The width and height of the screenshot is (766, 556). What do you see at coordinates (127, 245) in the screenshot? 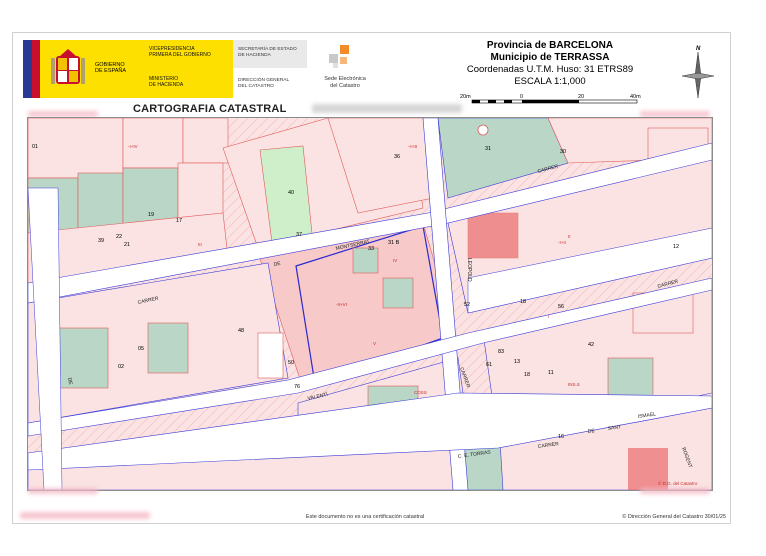
I see `block-number: 21` at bounding box center [127, 245].